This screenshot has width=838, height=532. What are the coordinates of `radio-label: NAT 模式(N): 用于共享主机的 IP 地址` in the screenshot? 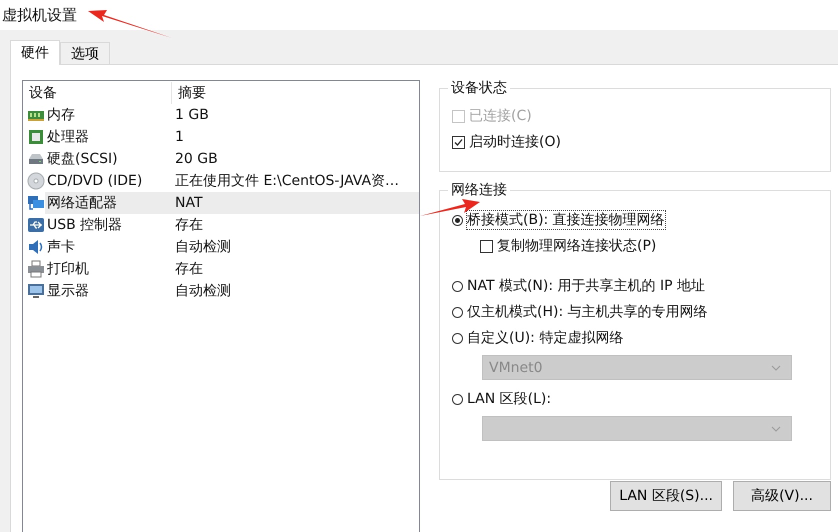 It's located at (586, 286).